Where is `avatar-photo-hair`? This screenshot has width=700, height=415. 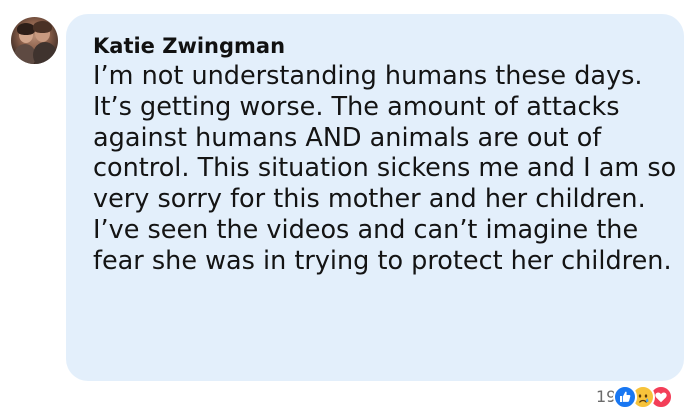 avatar-photo-hair is located at coordinates (42, 27).